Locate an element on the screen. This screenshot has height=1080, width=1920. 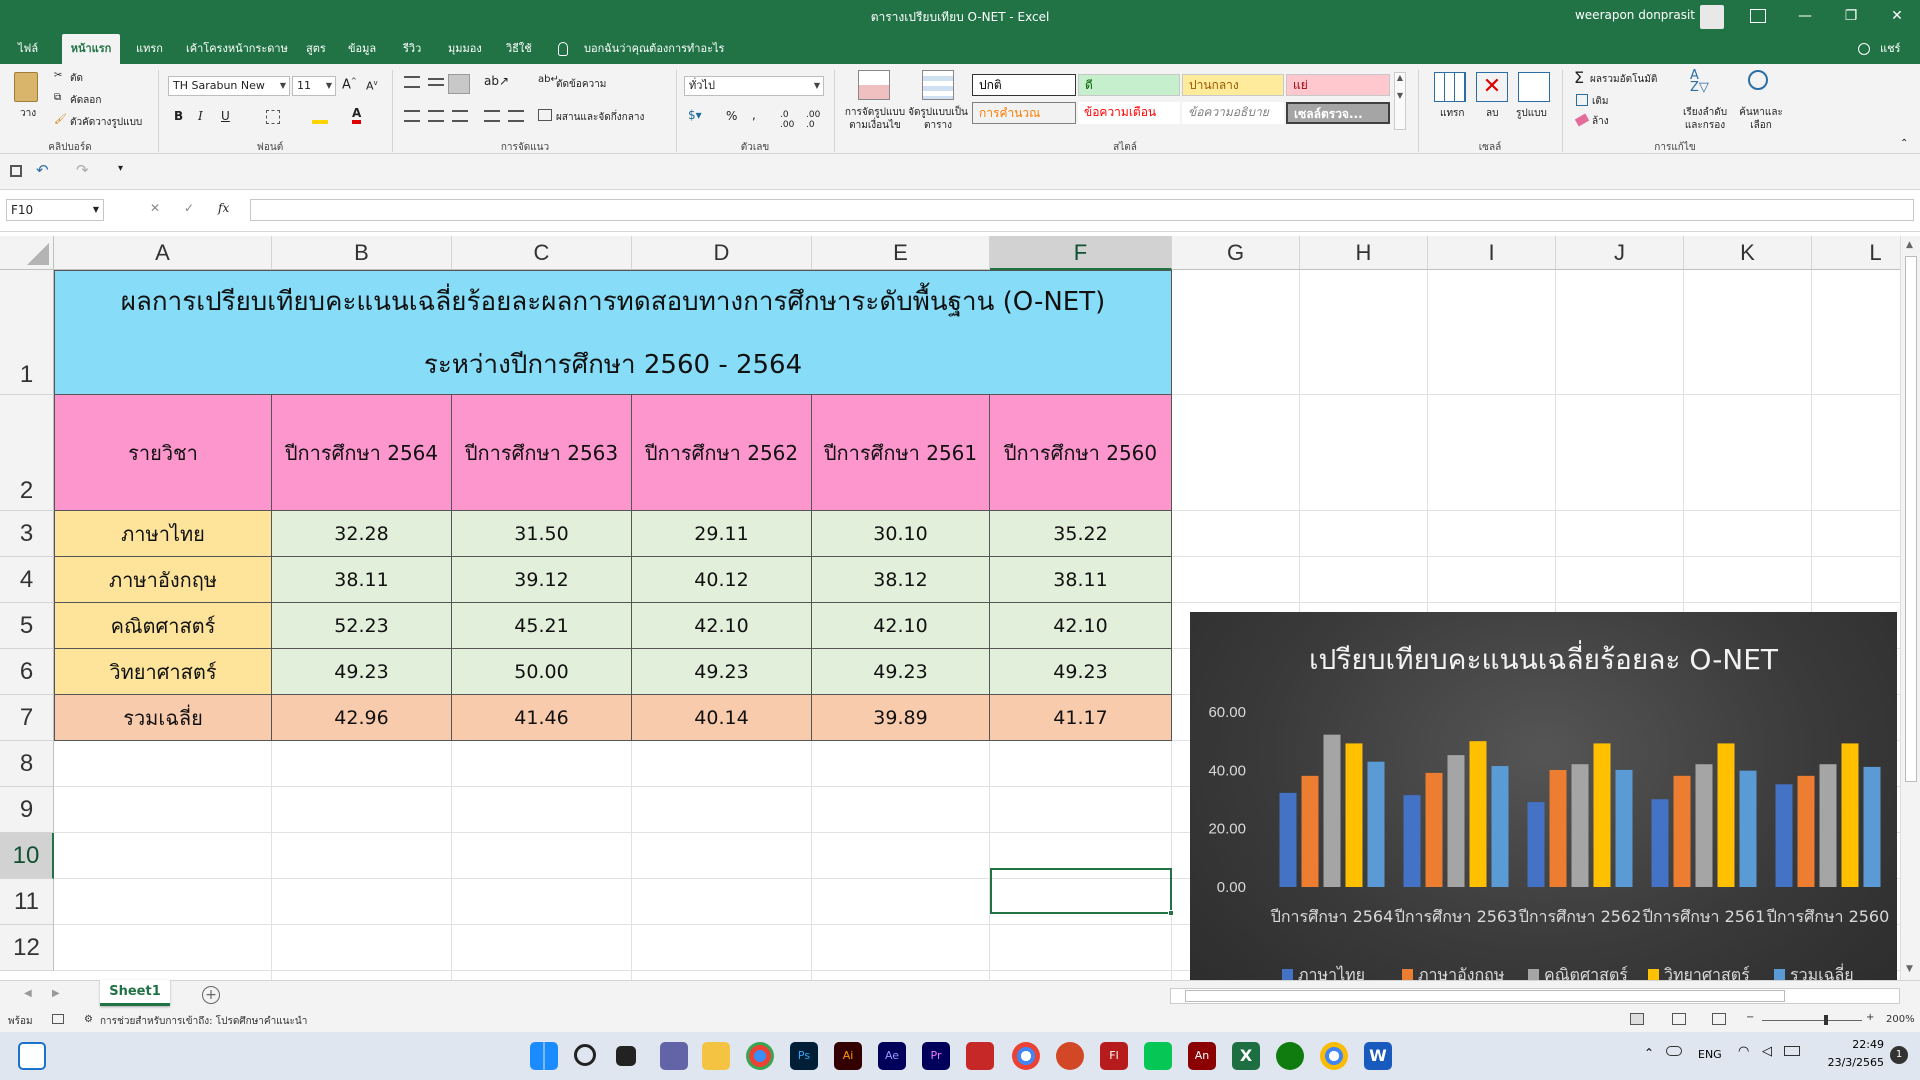
subject-cell: ภาษาไทย is located at coordinates (163, 534).